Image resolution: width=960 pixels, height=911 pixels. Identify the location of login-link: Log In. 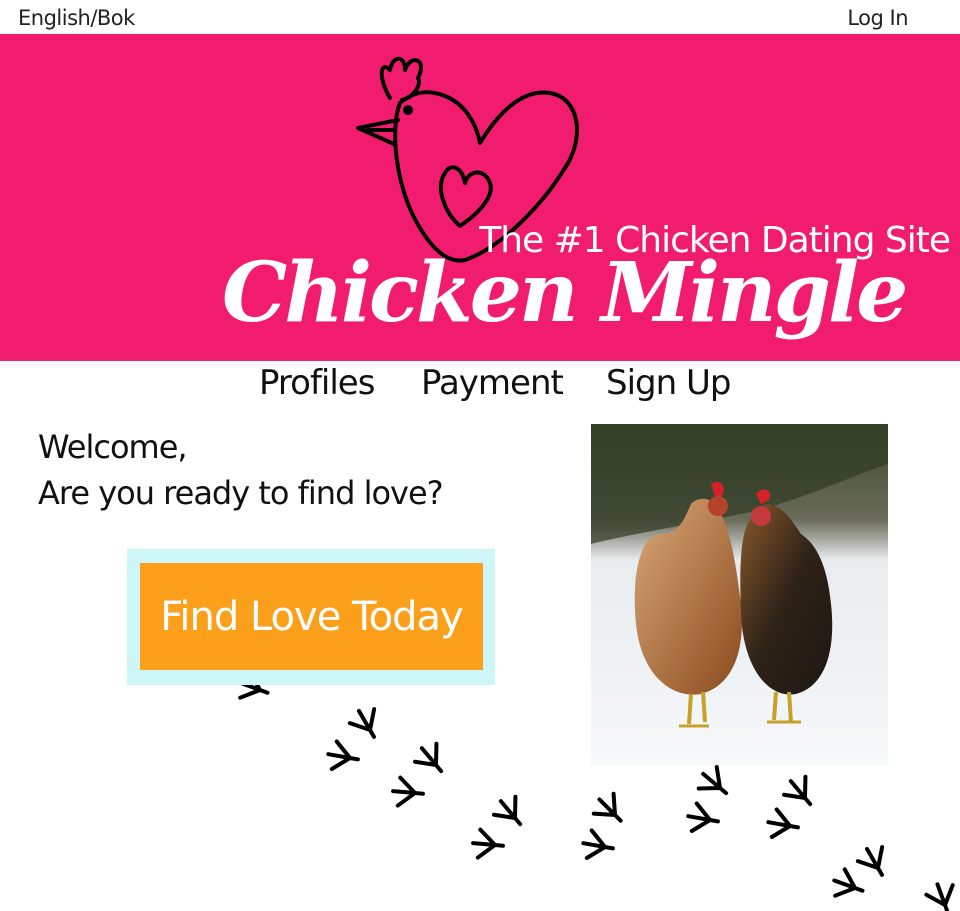
(877, 18).